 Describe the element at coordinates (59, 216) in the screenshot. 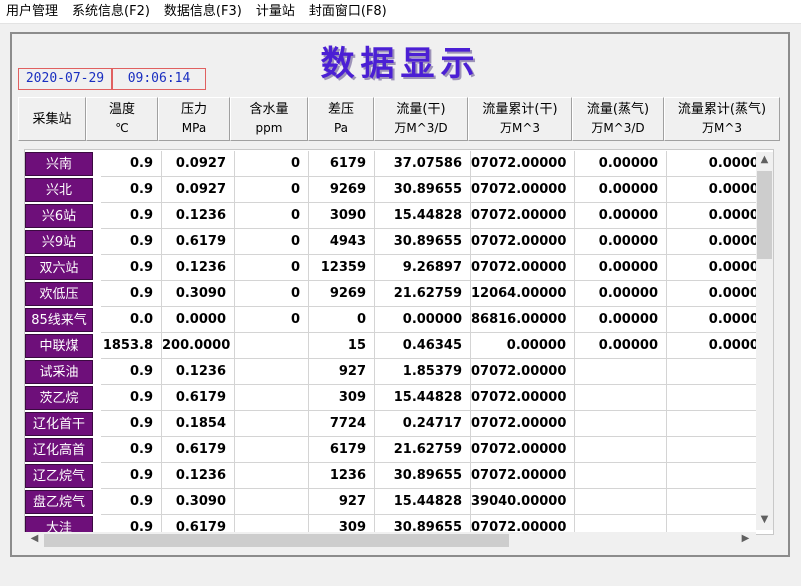

I see `station-name-cell: 兴6站` at that location.